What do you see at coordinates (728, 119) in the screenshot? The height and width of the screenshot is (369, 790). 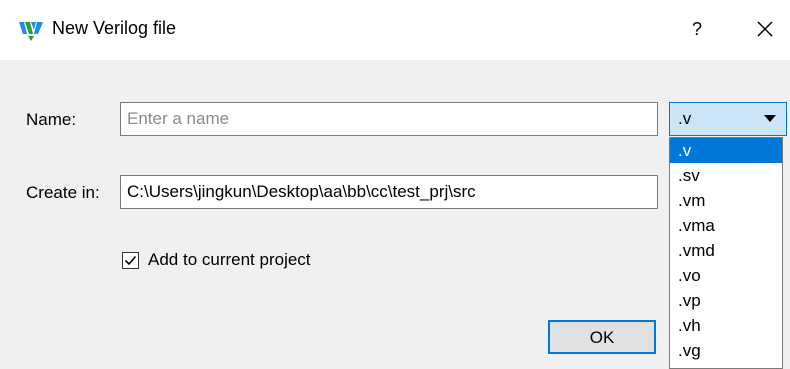 I see `extension-dropdown: .v` at bounding box center [728, 119].